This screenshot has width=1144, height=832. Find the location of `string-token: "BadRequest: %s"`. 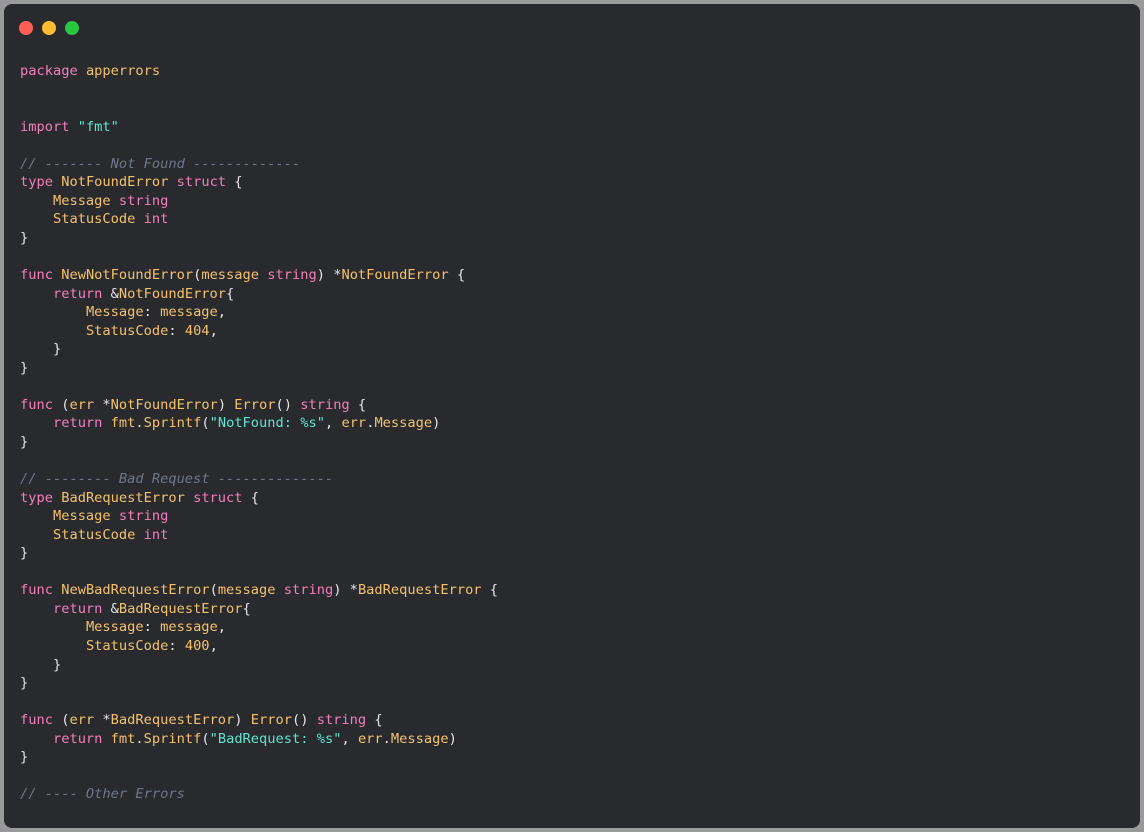

string-token: "BadRequest: %s" is located at coordinates (275, 738).